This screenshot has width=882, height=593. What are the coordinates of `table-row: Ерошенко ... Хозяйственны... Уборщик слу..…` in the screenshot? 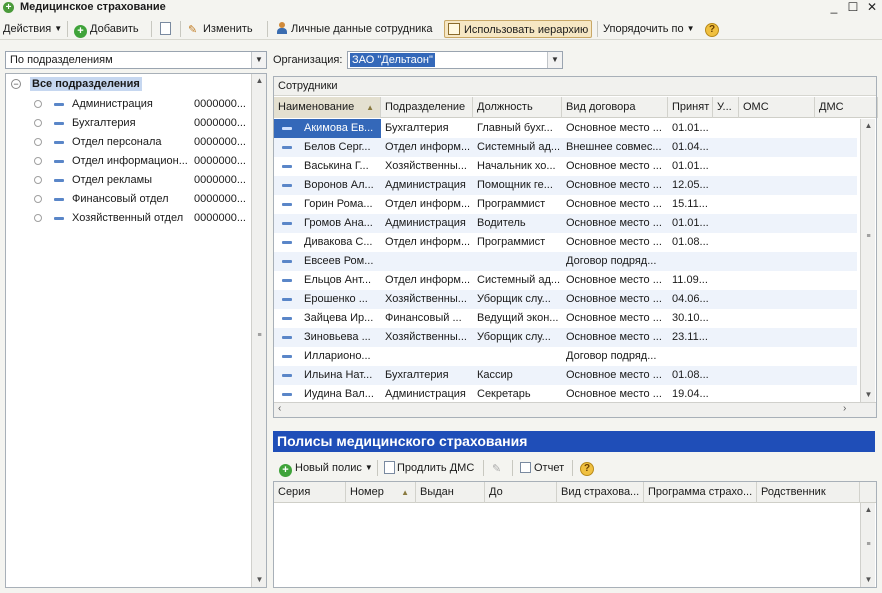 It's located at (565, 299).